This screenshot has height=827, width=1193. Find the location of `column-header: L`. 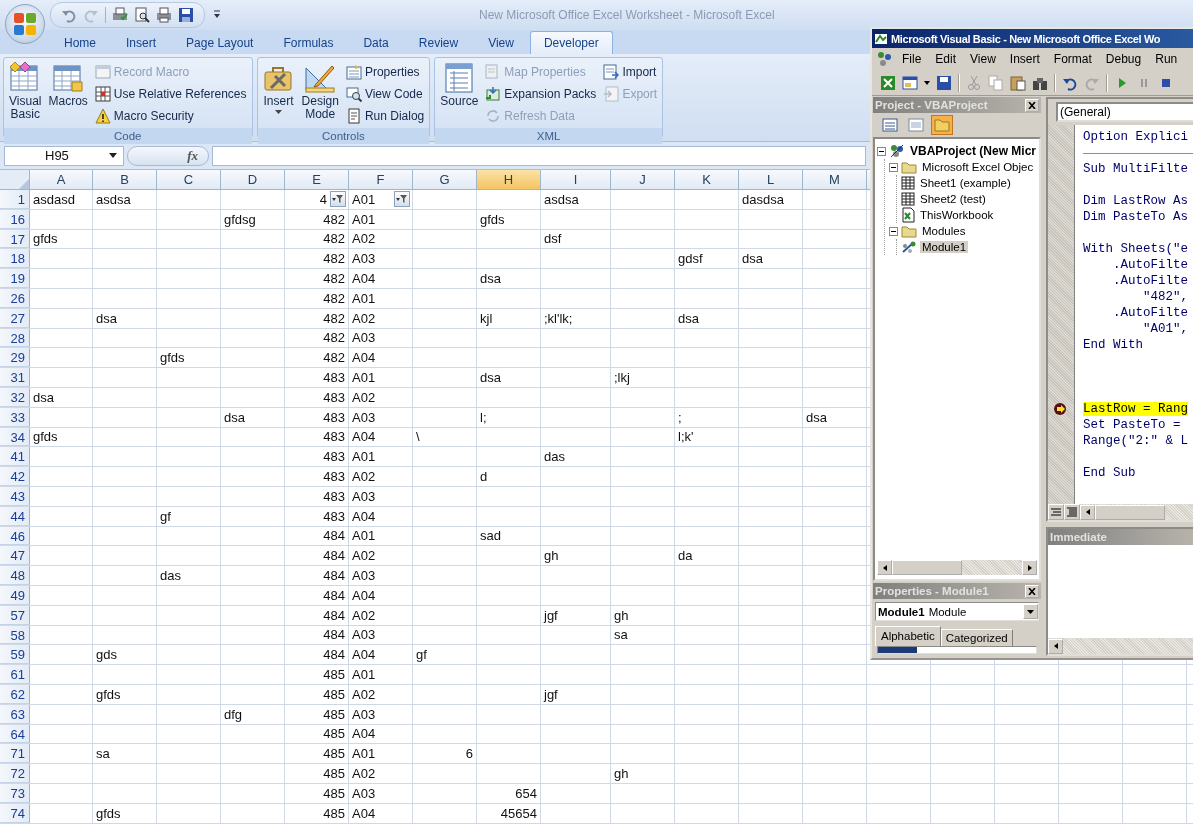

column-header: L is located at coordinates (771, 180).